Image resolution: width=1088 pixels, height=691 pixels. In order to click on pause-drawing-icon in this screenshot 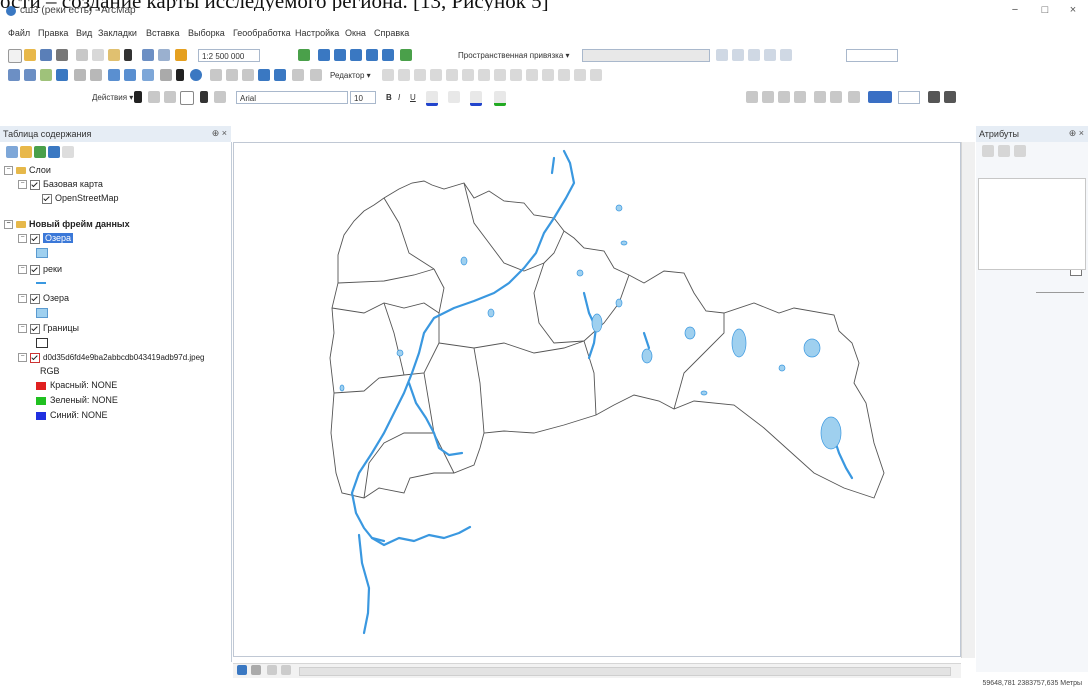, I will do `click(286, 670)`.